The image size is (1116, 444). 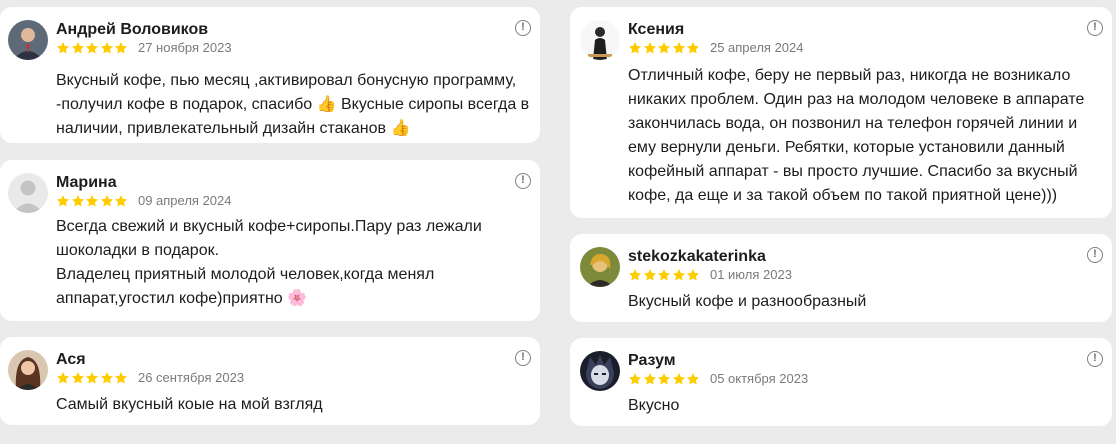 I want to click on review-author: Ксения, so click(x=656, y=30).